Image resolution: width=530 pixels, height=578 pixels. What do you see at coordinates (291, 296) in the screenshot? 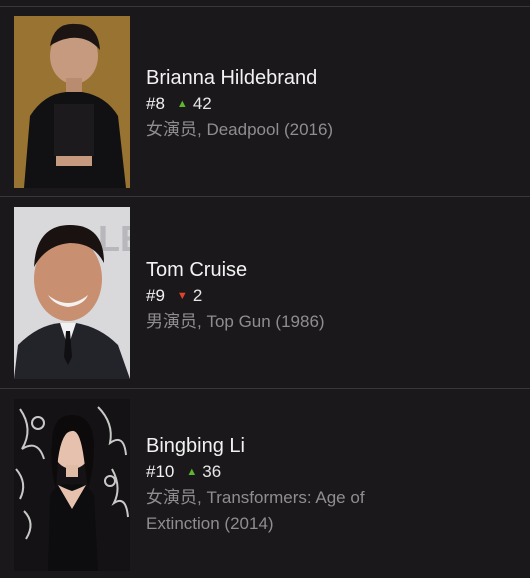
I see `rank-line: #9 ▼ 2` at bounding box center [291, 296].